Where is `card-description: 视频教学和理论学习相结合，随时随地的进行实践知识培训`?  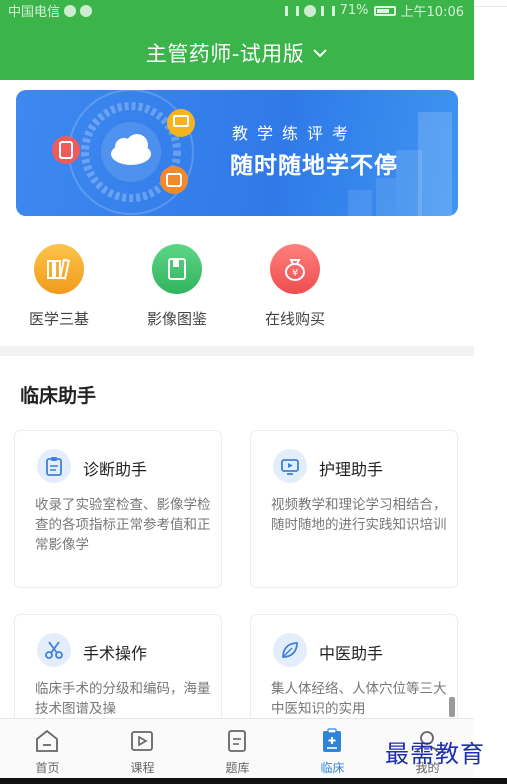 card-description: 视频教学和理论学习相结合，随时随地的进行实践知识培训 is located at coordinates (359, 515).